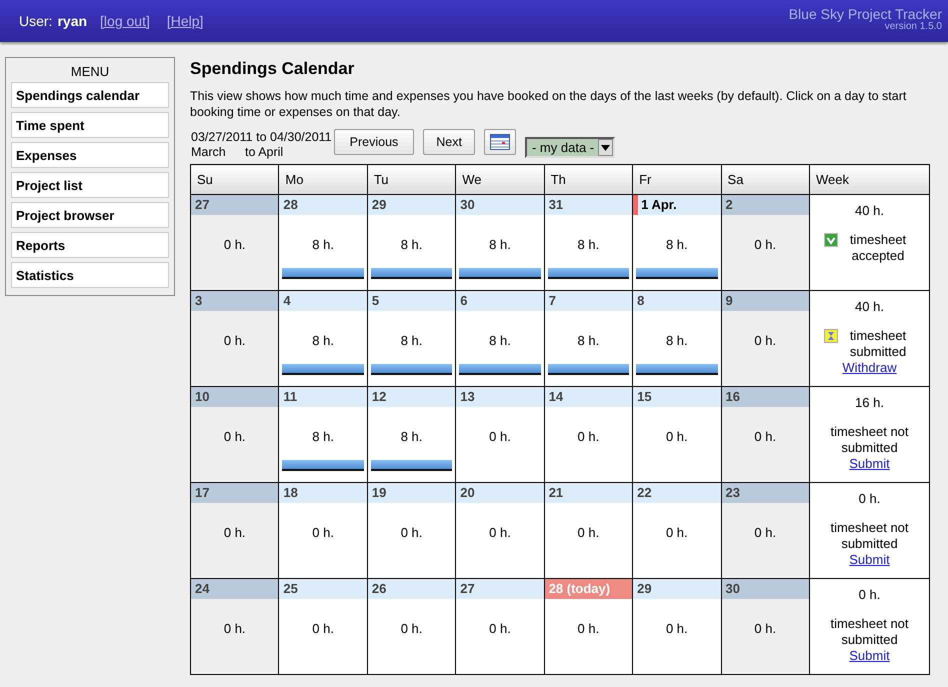 The height and width of the screenshot is (687, 948). Describe the element at coordinates (869, 368) in the screenshot. I see `withdraw-link: Withdraw` at that location.